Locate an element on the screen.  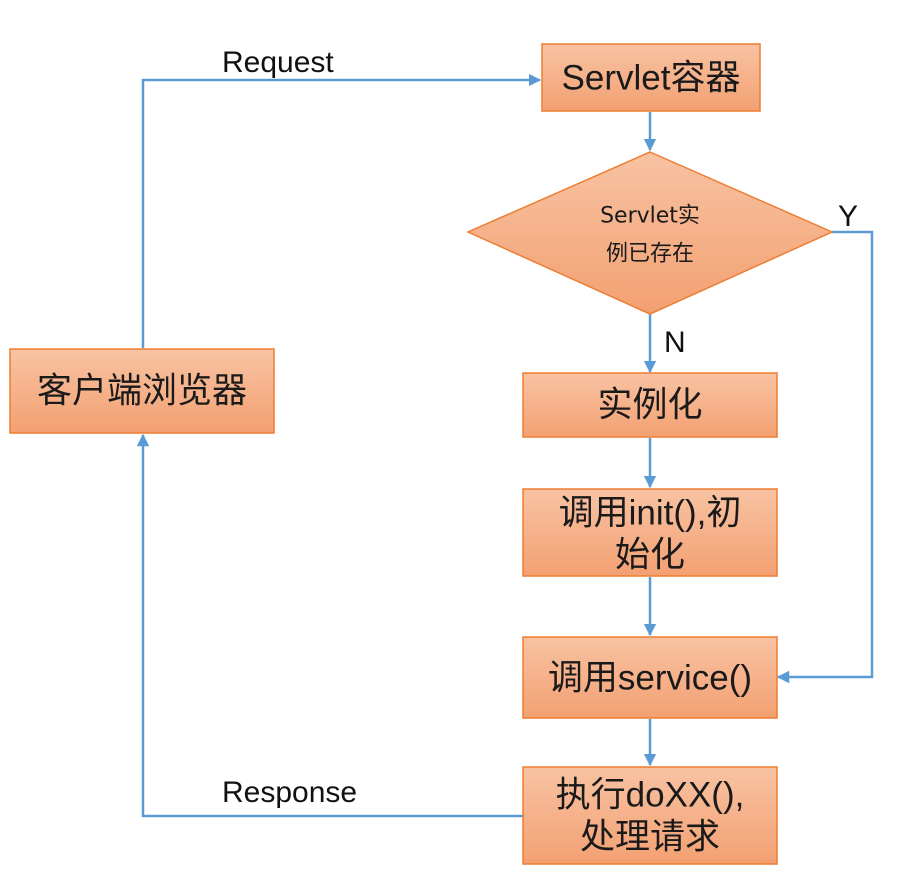
instantiate-label: 实例化 is located at coordinates (649, 405).